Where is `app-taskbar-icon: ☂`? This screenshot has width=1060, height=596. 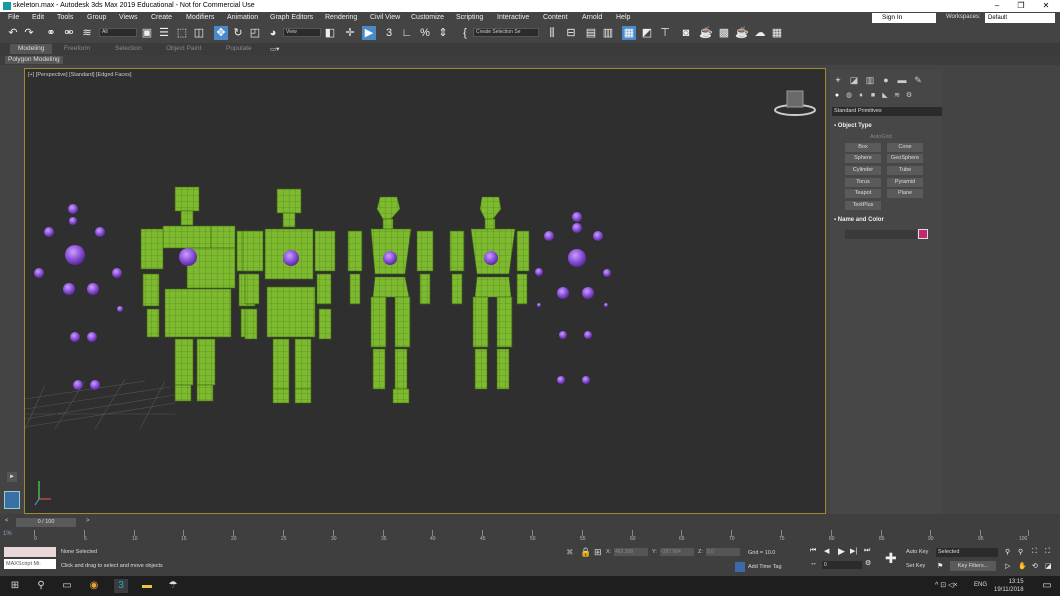 app-taskbar-icon: ☂ is located at coordinates (173, 586).